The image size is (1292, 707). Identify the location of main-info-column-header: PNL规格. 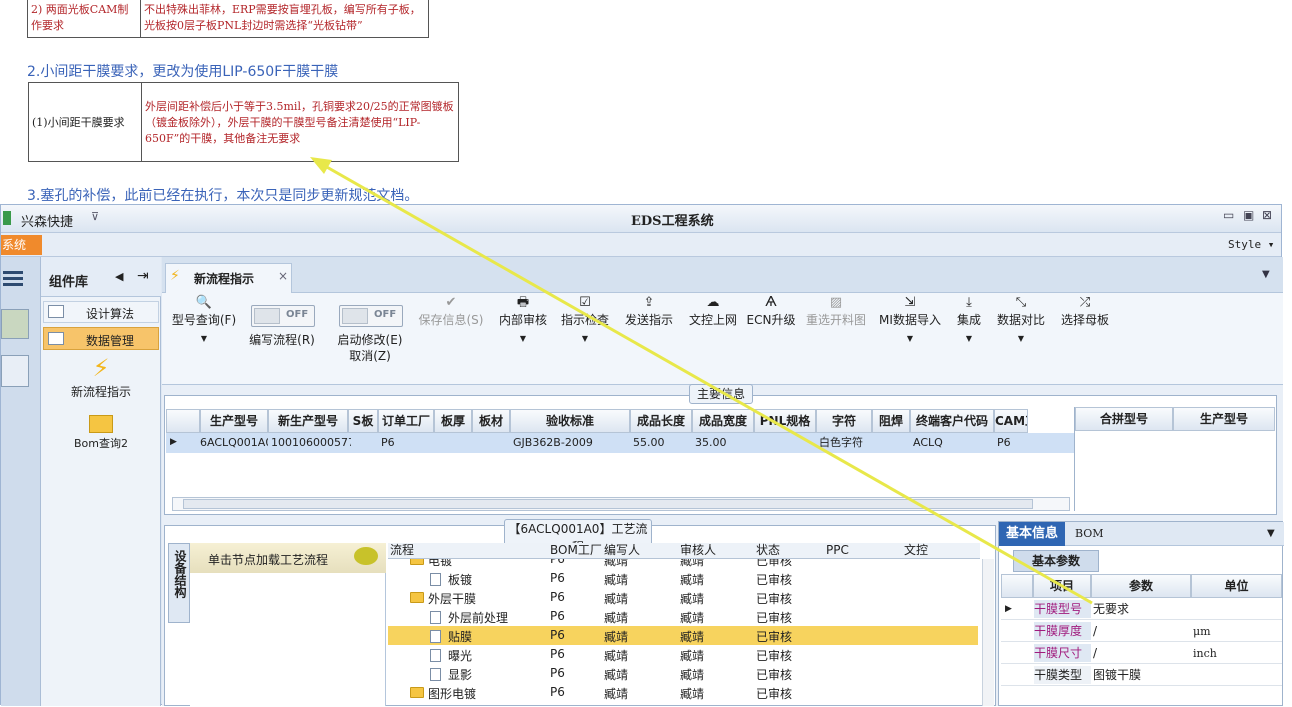
(785, 421).